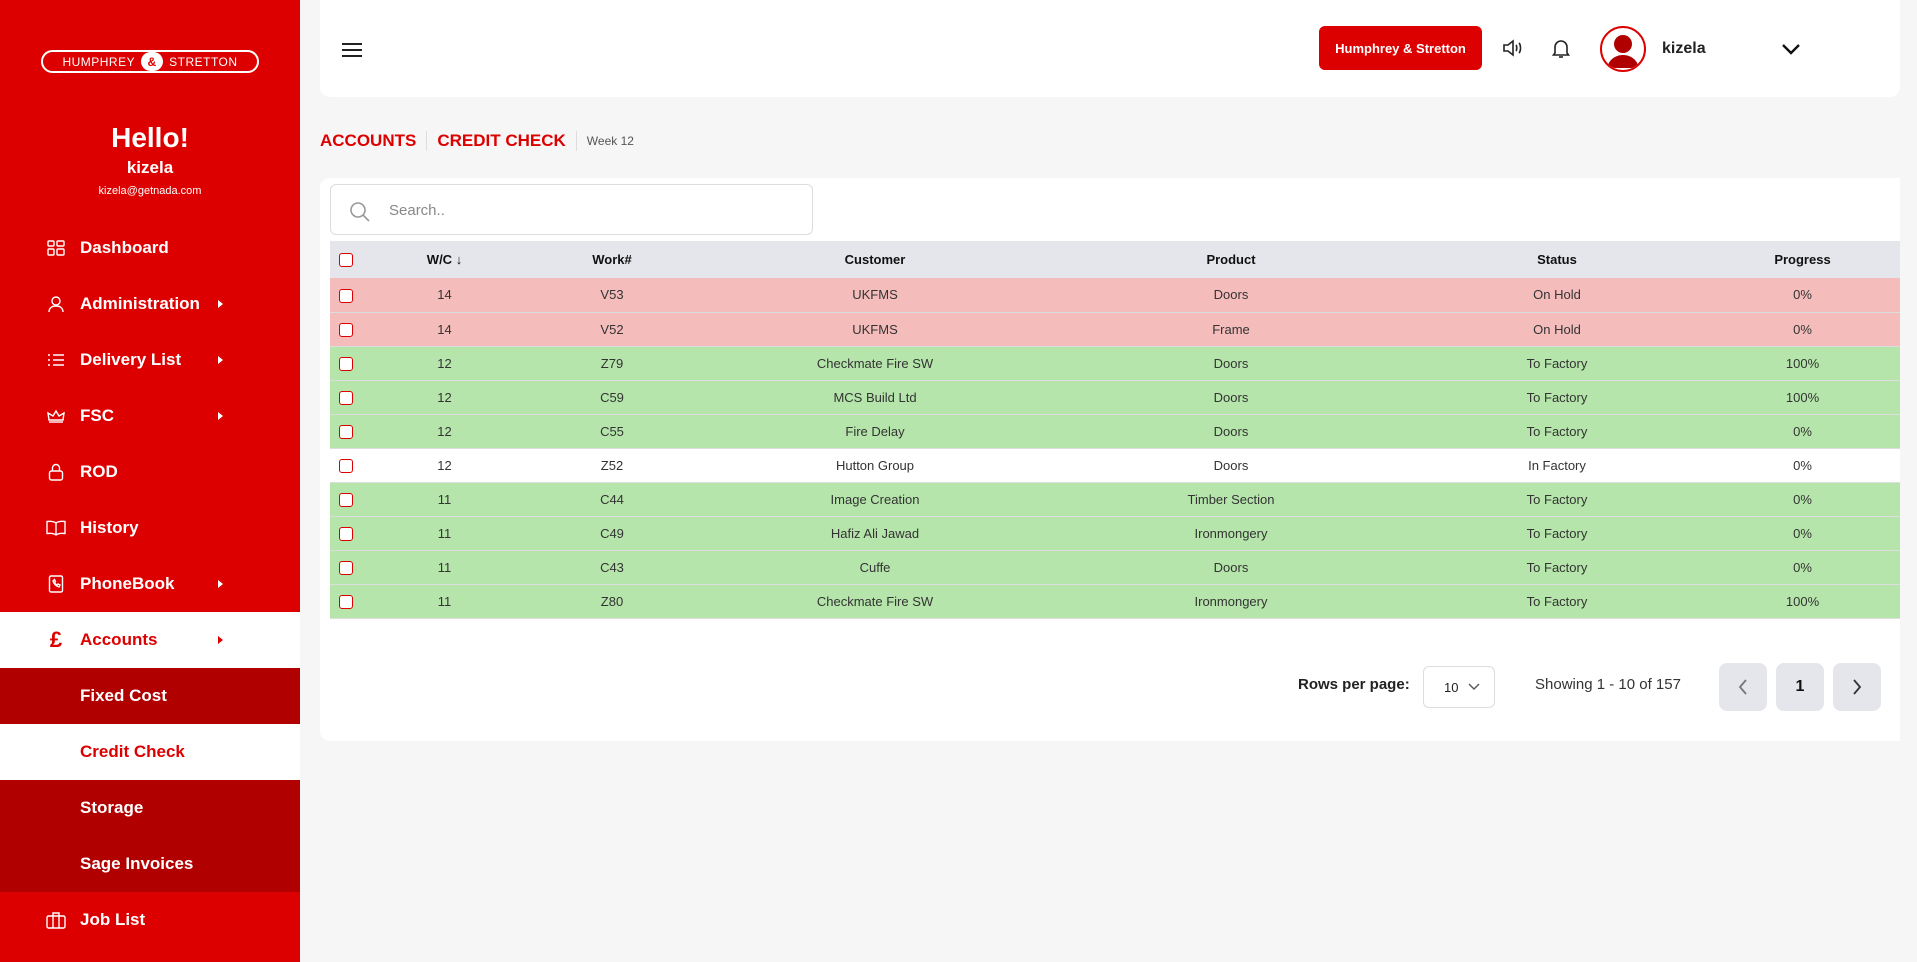 The width and height of the screenshot is (1917, 962). I want to click on table-row: 14 V52 UKFMS Frame On Hold 0%, so click(1115, 329).